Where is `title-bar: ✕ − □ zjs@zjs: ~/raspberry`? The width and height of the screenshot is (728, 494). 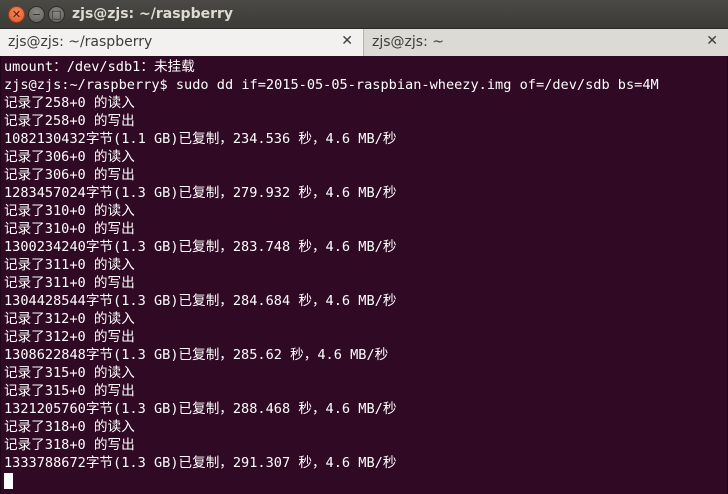 title-bar: ✕ − □ zjs@zjs: ~/raspberry is located at coordinates (364, 14).